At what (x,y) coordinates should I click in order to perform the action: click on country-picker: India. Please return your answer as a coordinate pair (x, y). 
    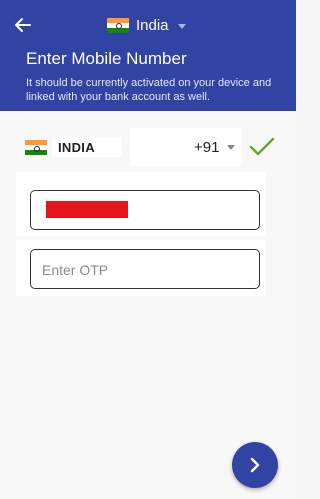
    Looking at the image, I should click on (146, 25).